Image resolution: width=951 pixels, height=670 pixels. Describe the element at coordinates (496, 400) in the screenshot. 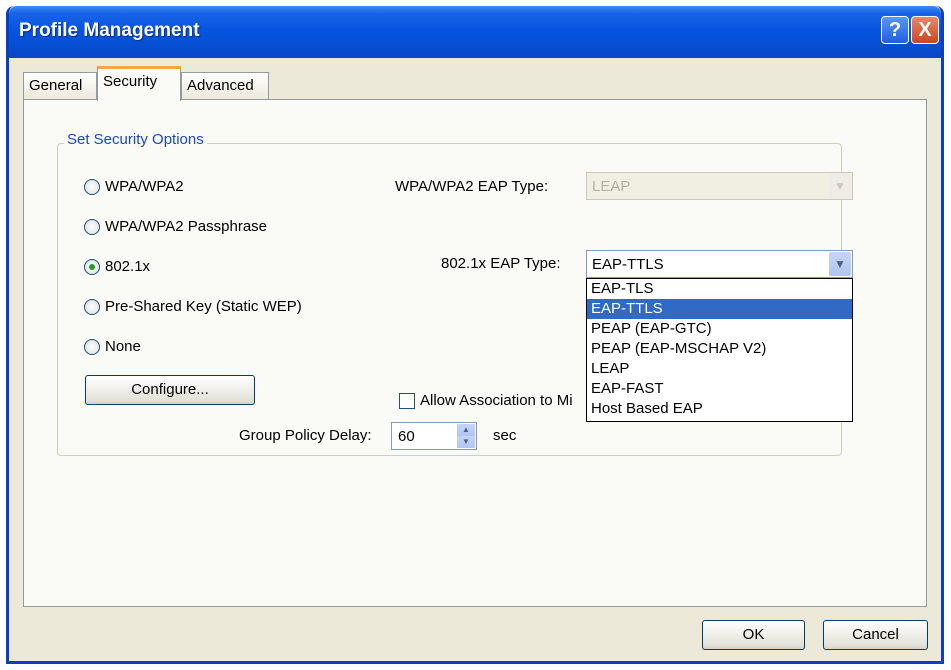

I see `allow-association-label: Allow Association to Mi` at that location.